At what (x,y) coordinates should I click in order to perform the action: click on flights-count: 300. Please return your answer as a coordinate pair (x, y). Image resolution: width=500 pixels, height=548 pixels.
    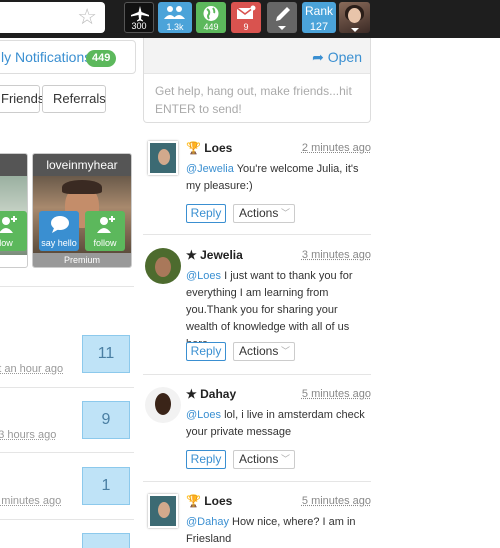
    Looking at the image, I should click on (139, 26).